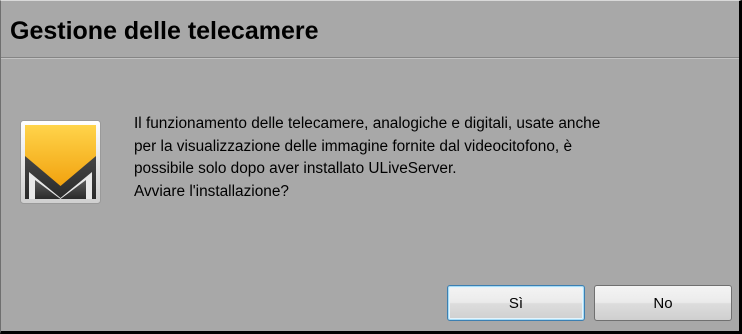 This screenshot has height=334, width=742. What do you see at coordinates (516, 303) in the screenshot?
I see `yes-button: Sì` at bounding box center [516, 303].